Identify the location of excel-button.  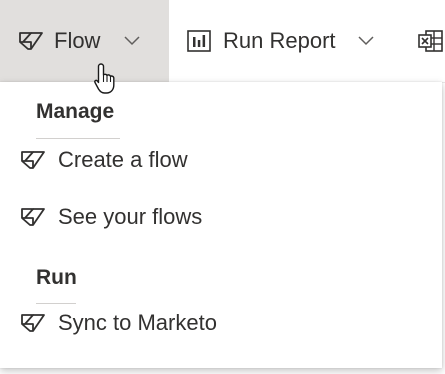
(431, 41).